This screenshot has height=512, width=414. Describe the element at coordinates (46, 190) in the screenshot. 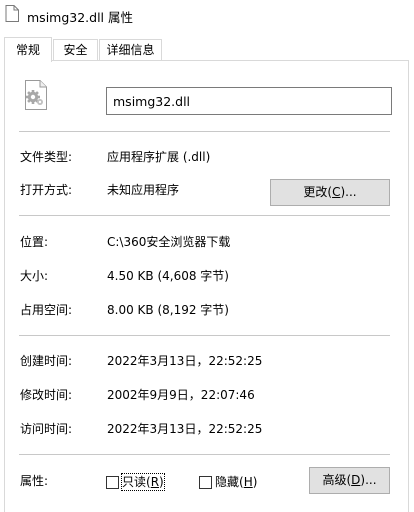

I see `opens-with-label: 打开方式:` at that location.